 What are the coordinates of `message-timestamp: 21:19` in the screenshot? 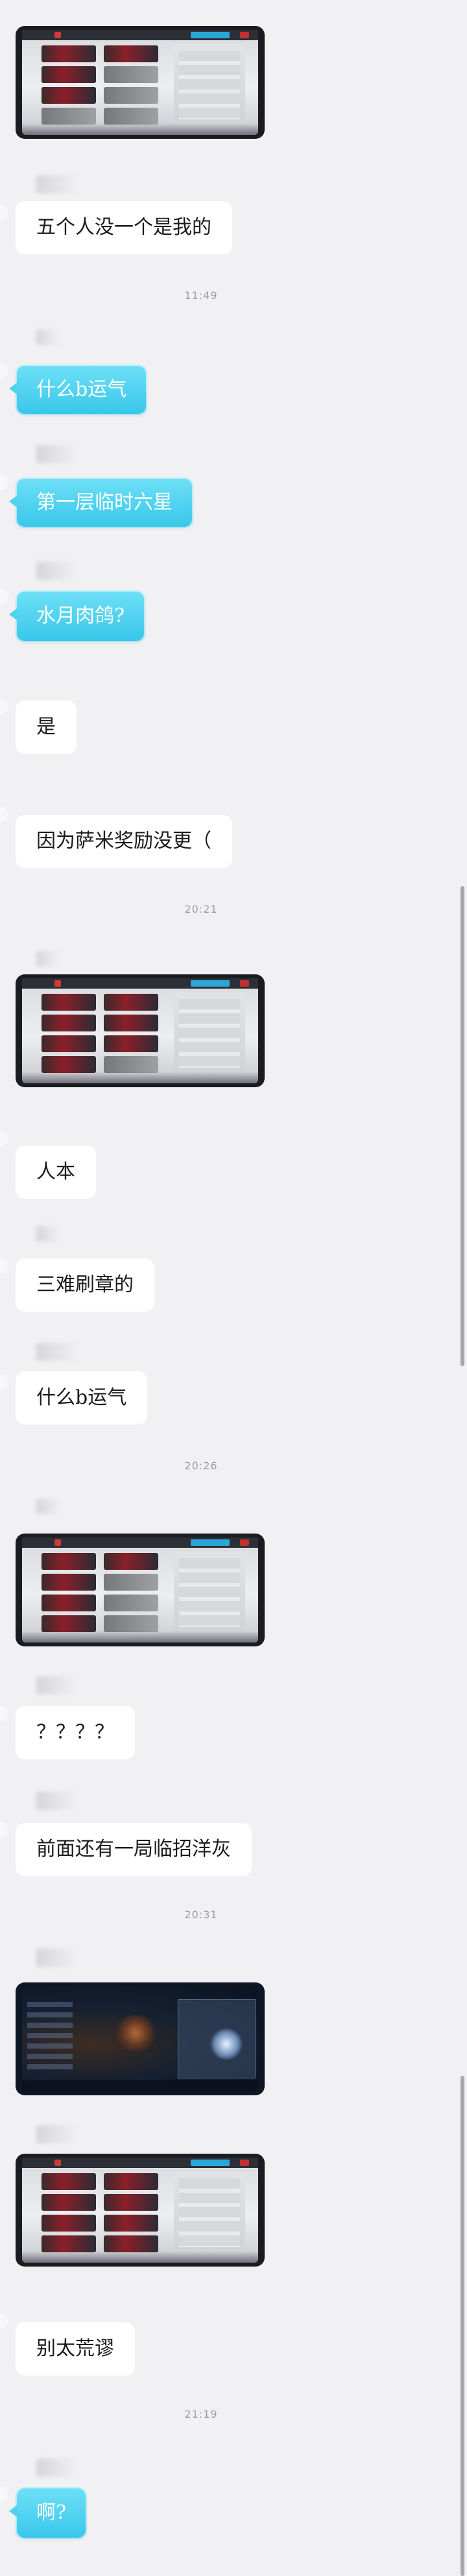 It's located at (201, 2414).